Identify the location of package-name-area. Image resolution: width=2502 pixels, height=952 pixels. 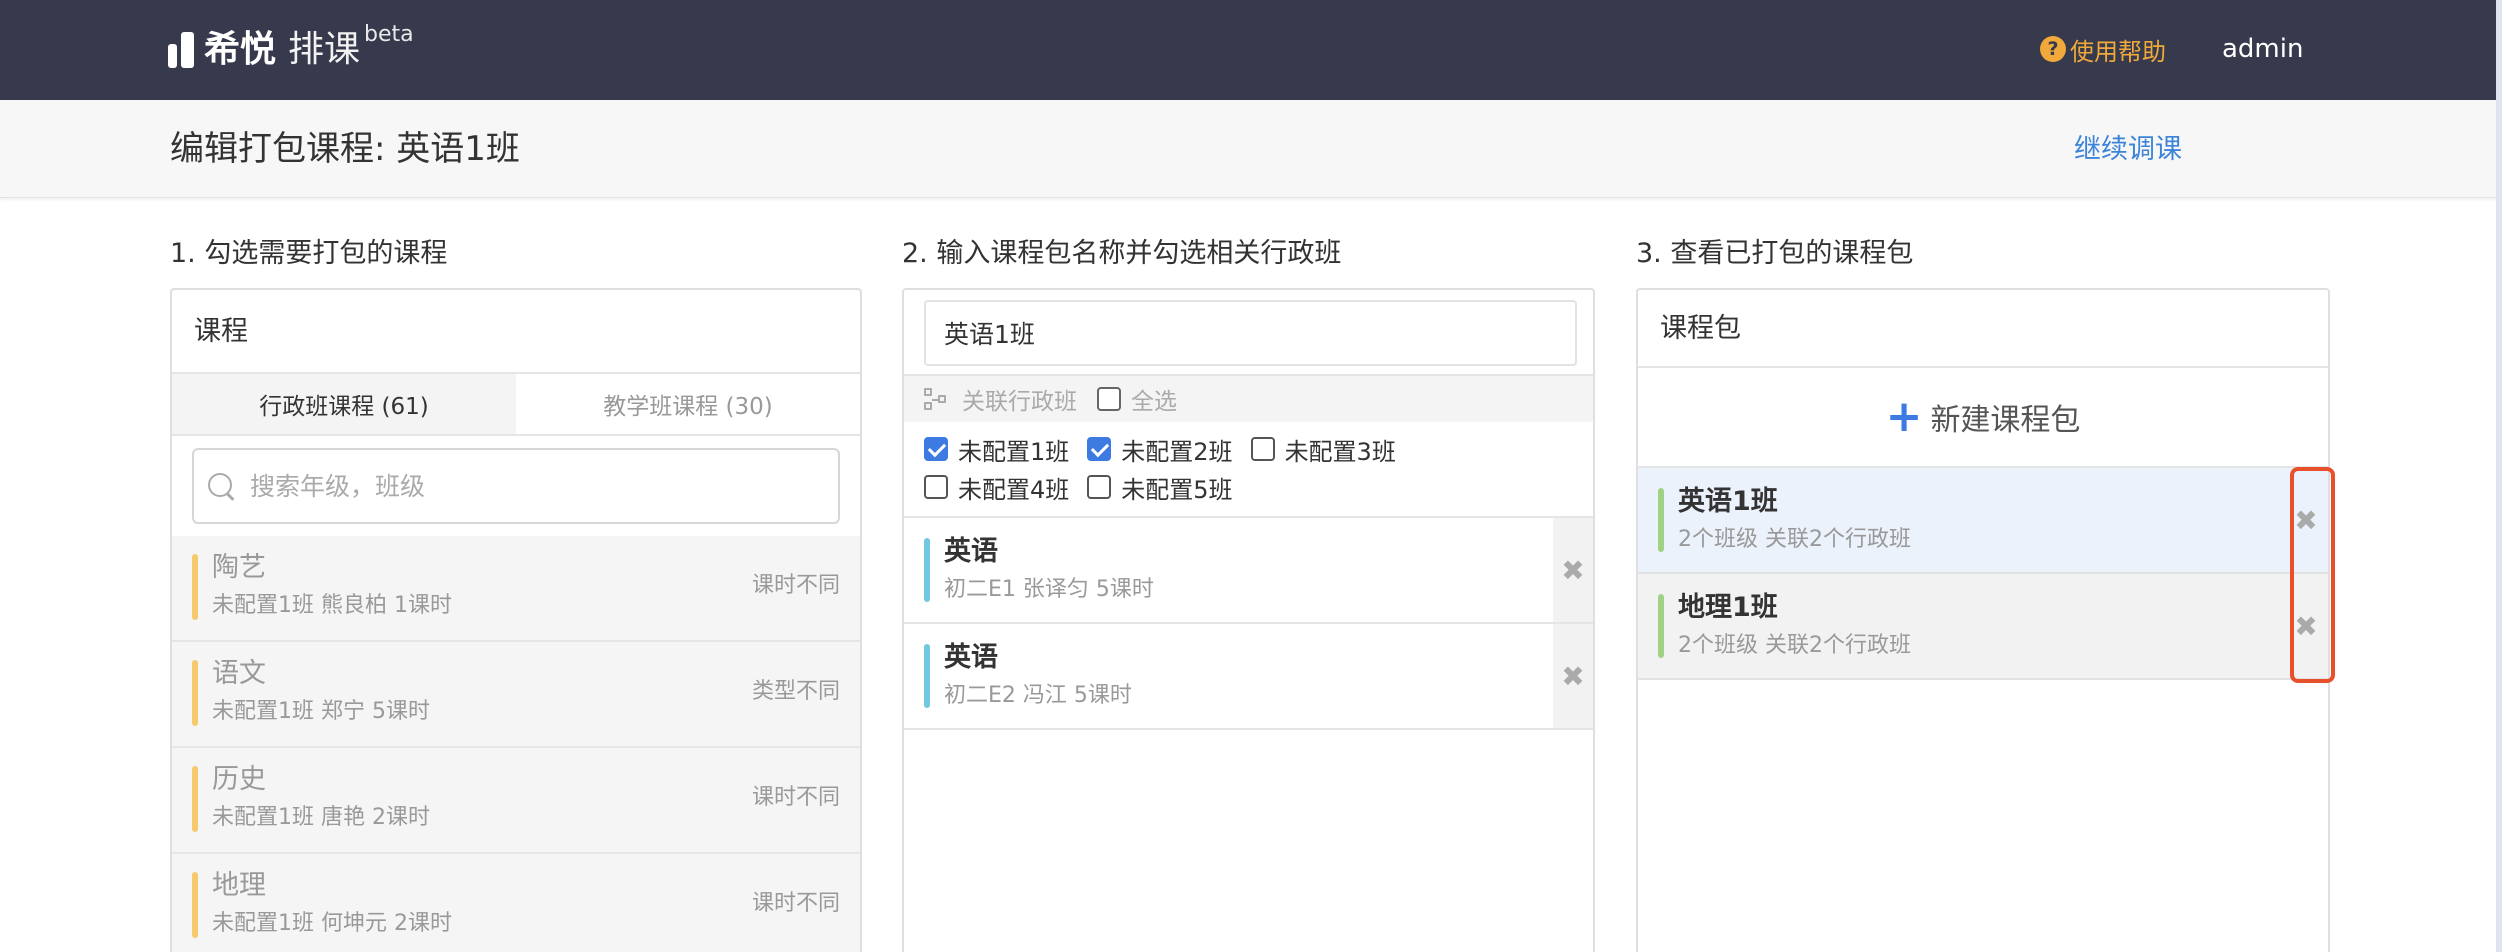
(1248, 333).